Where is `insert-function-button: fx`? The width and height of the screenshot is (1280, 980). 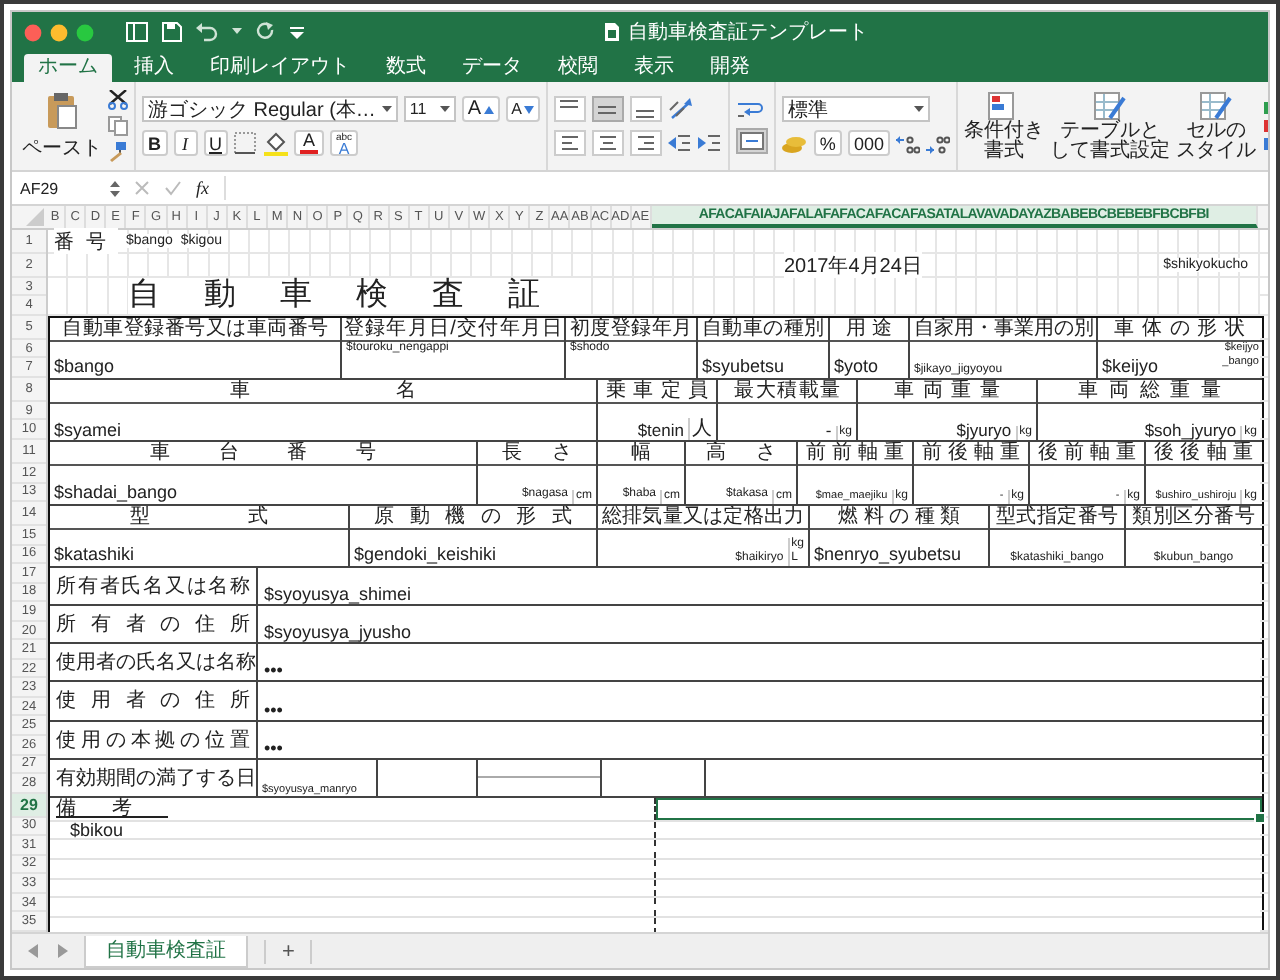 insert-function-button: fx is located at coordinates (202, 188).